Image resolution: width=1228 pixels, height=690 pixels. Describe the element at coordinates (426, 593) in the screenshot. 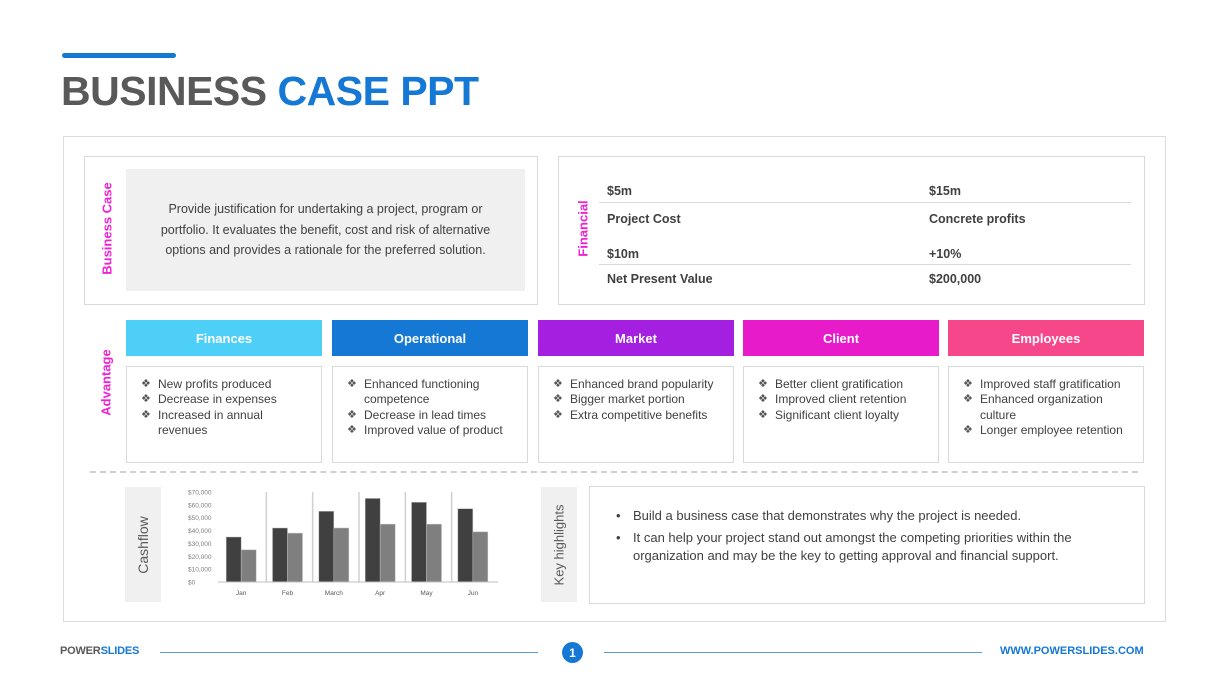

I see `x-tick-label: May` at that location.